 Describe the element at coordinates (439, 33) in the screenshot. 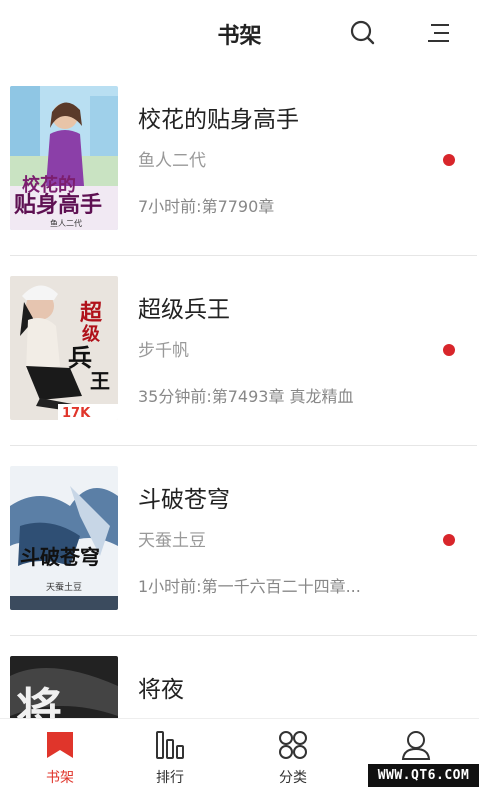

I see `menu-icon` at that location.